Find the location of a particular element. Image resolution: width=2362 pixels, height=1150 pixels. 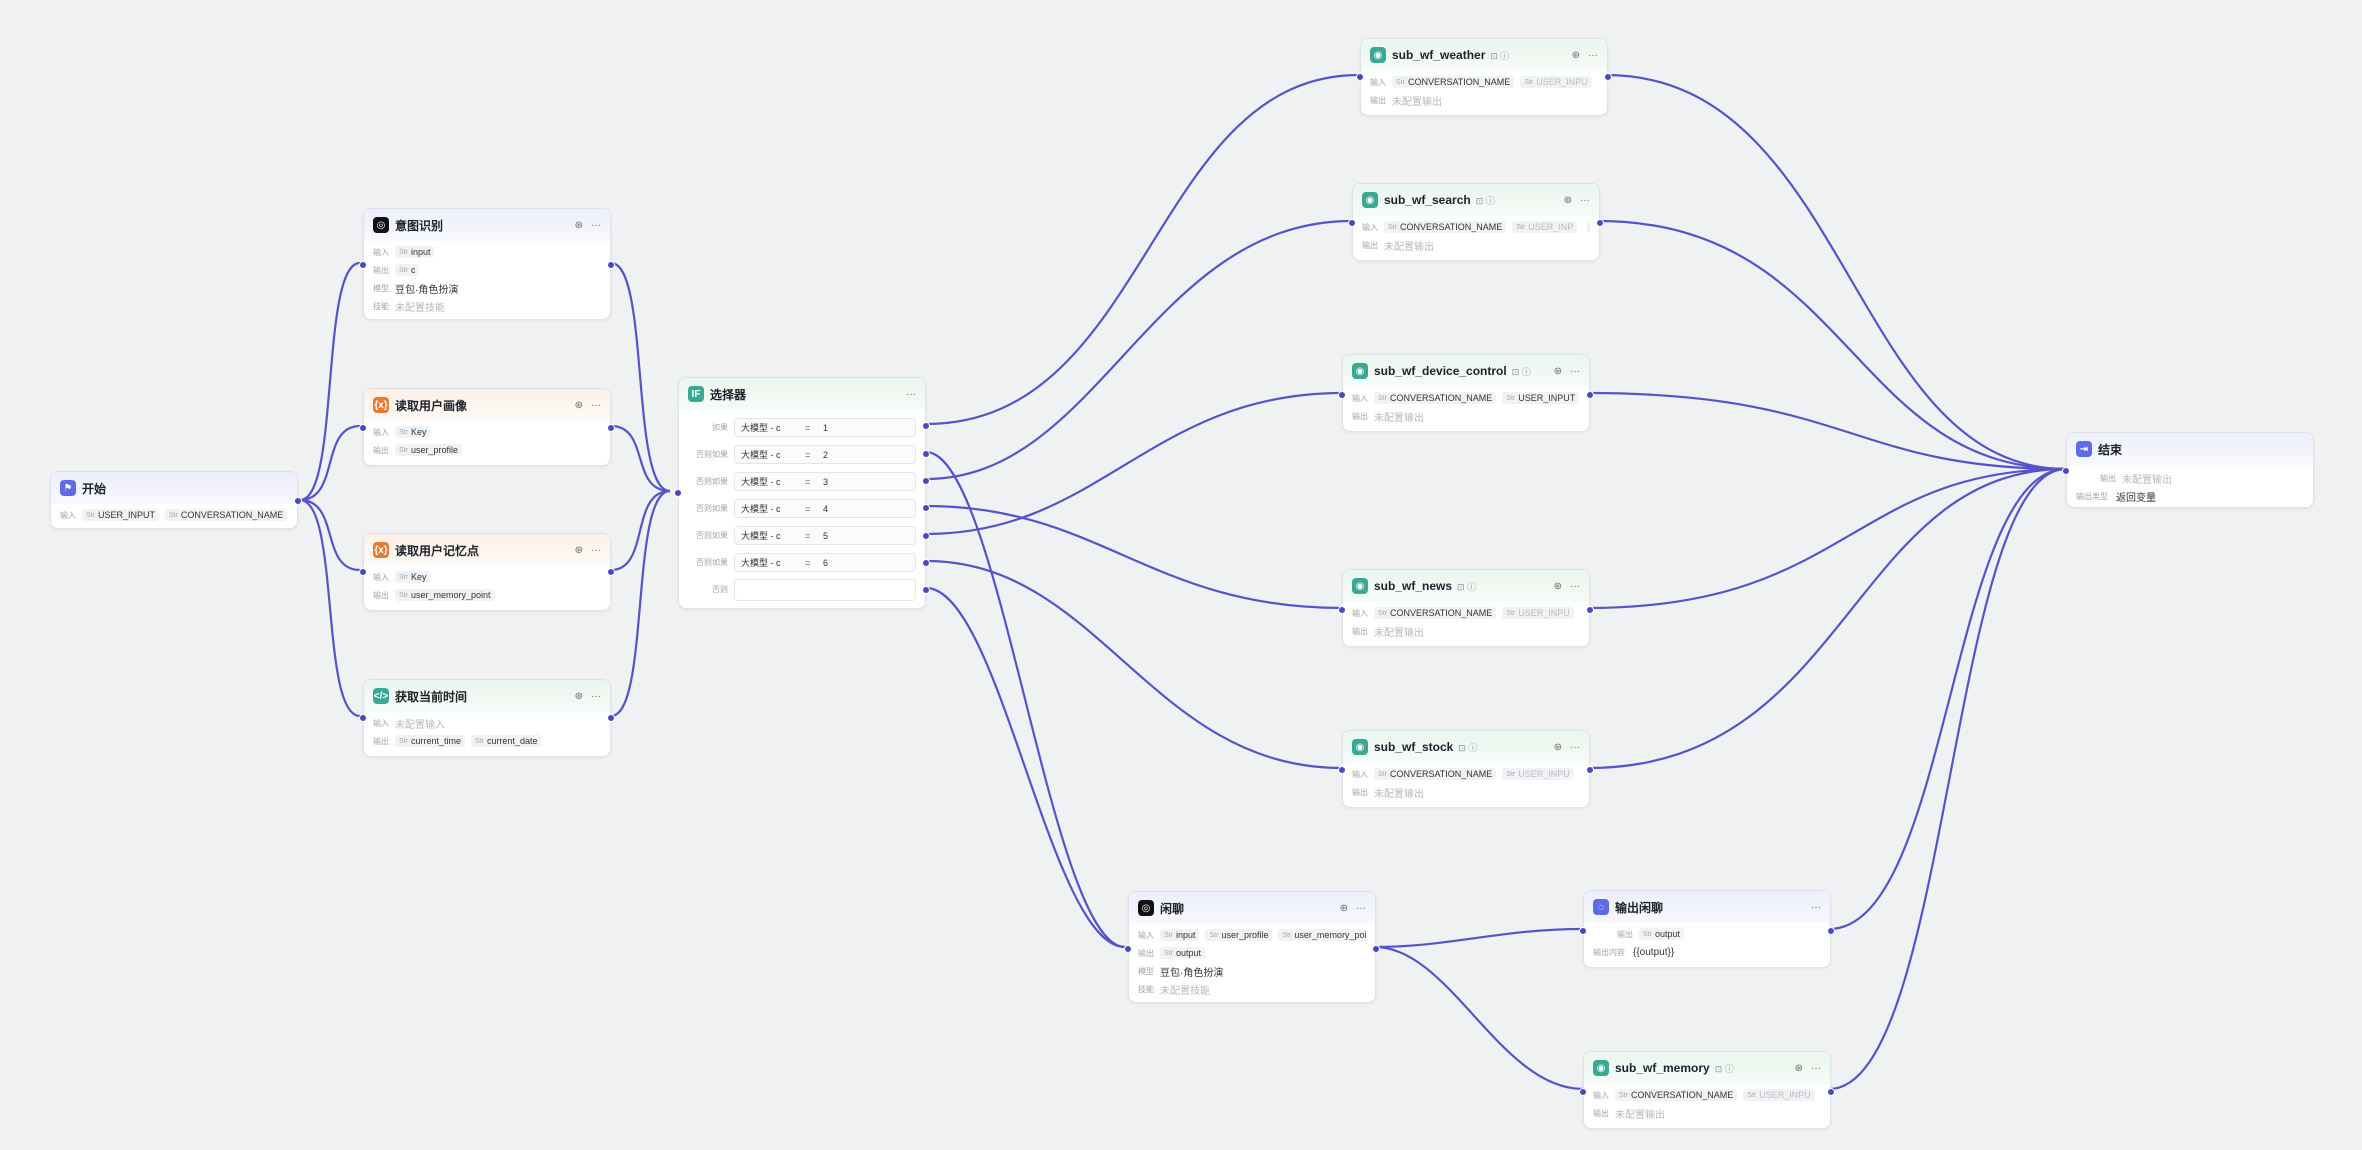

variable-tag: Str current_date is located at coordinates (506, 741).